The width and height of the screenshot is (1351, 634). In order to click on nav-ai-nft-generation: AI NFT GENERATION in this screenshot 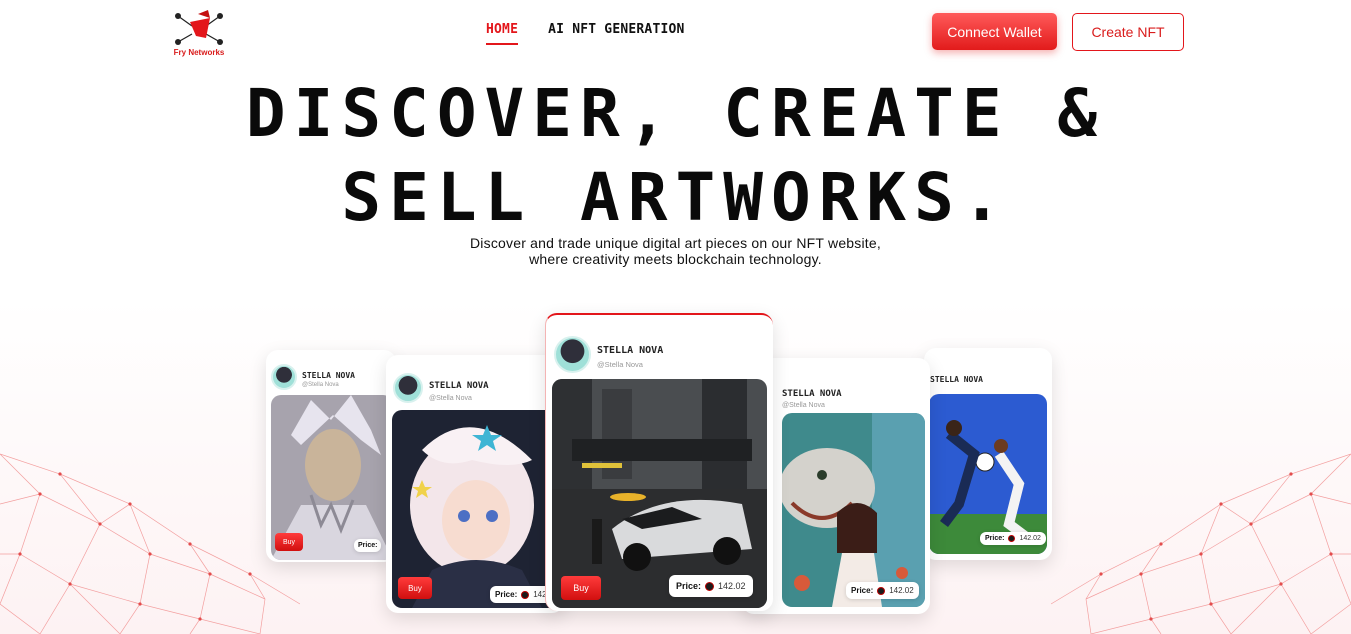, I will do `click(616, 33)`.